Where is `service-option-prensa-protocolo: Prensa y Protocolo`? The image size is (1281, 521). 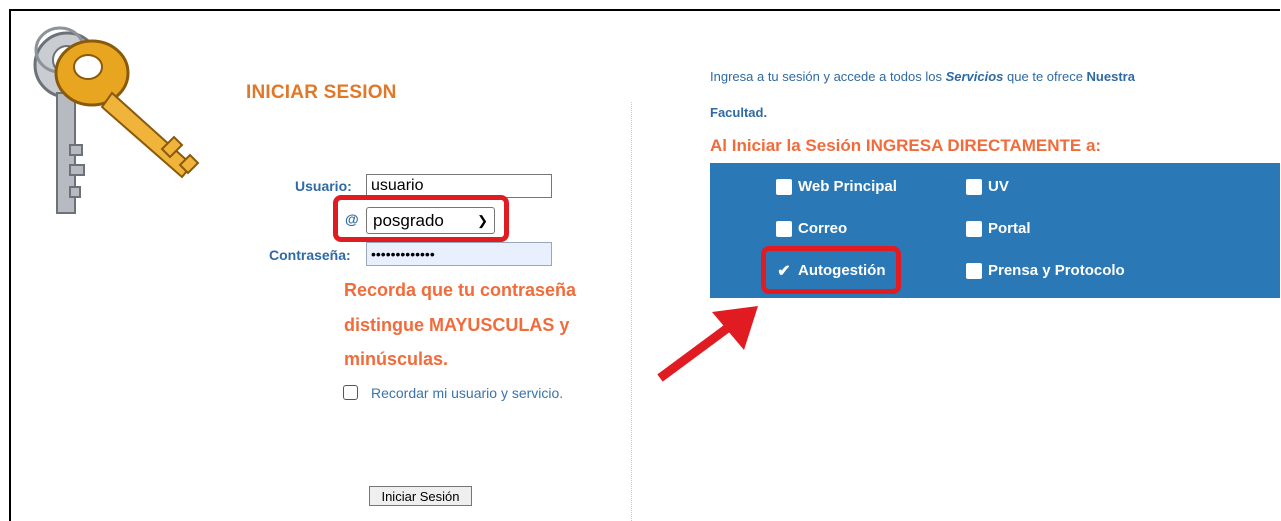 service-option-prensa-protocolo: Prensa y Protocolo is located at coordinates (1045, 270).